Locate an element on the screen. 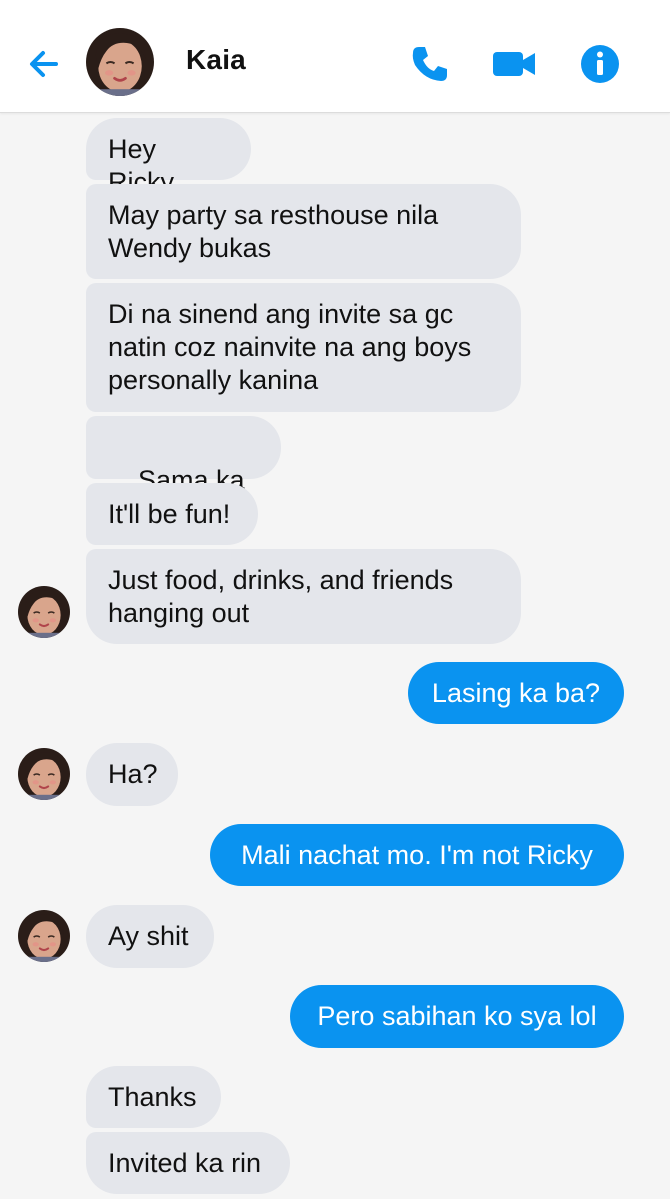 The height and width of the screenshot is (1199, 670). video-camera-icon is located at coordinates (514, 64).